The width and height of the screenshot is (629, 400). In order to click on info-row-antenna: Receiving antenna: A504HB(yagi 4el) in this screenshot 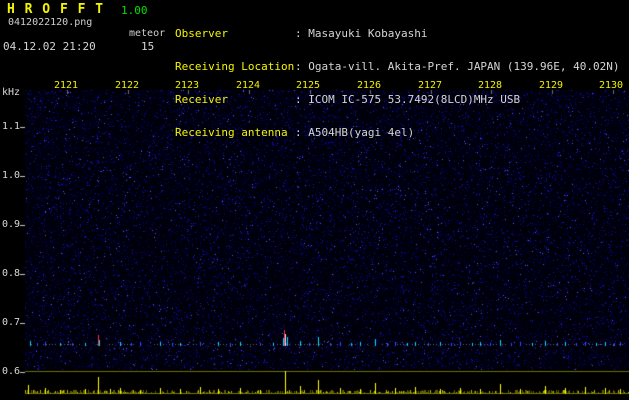, I will do `click(397, 132)`.